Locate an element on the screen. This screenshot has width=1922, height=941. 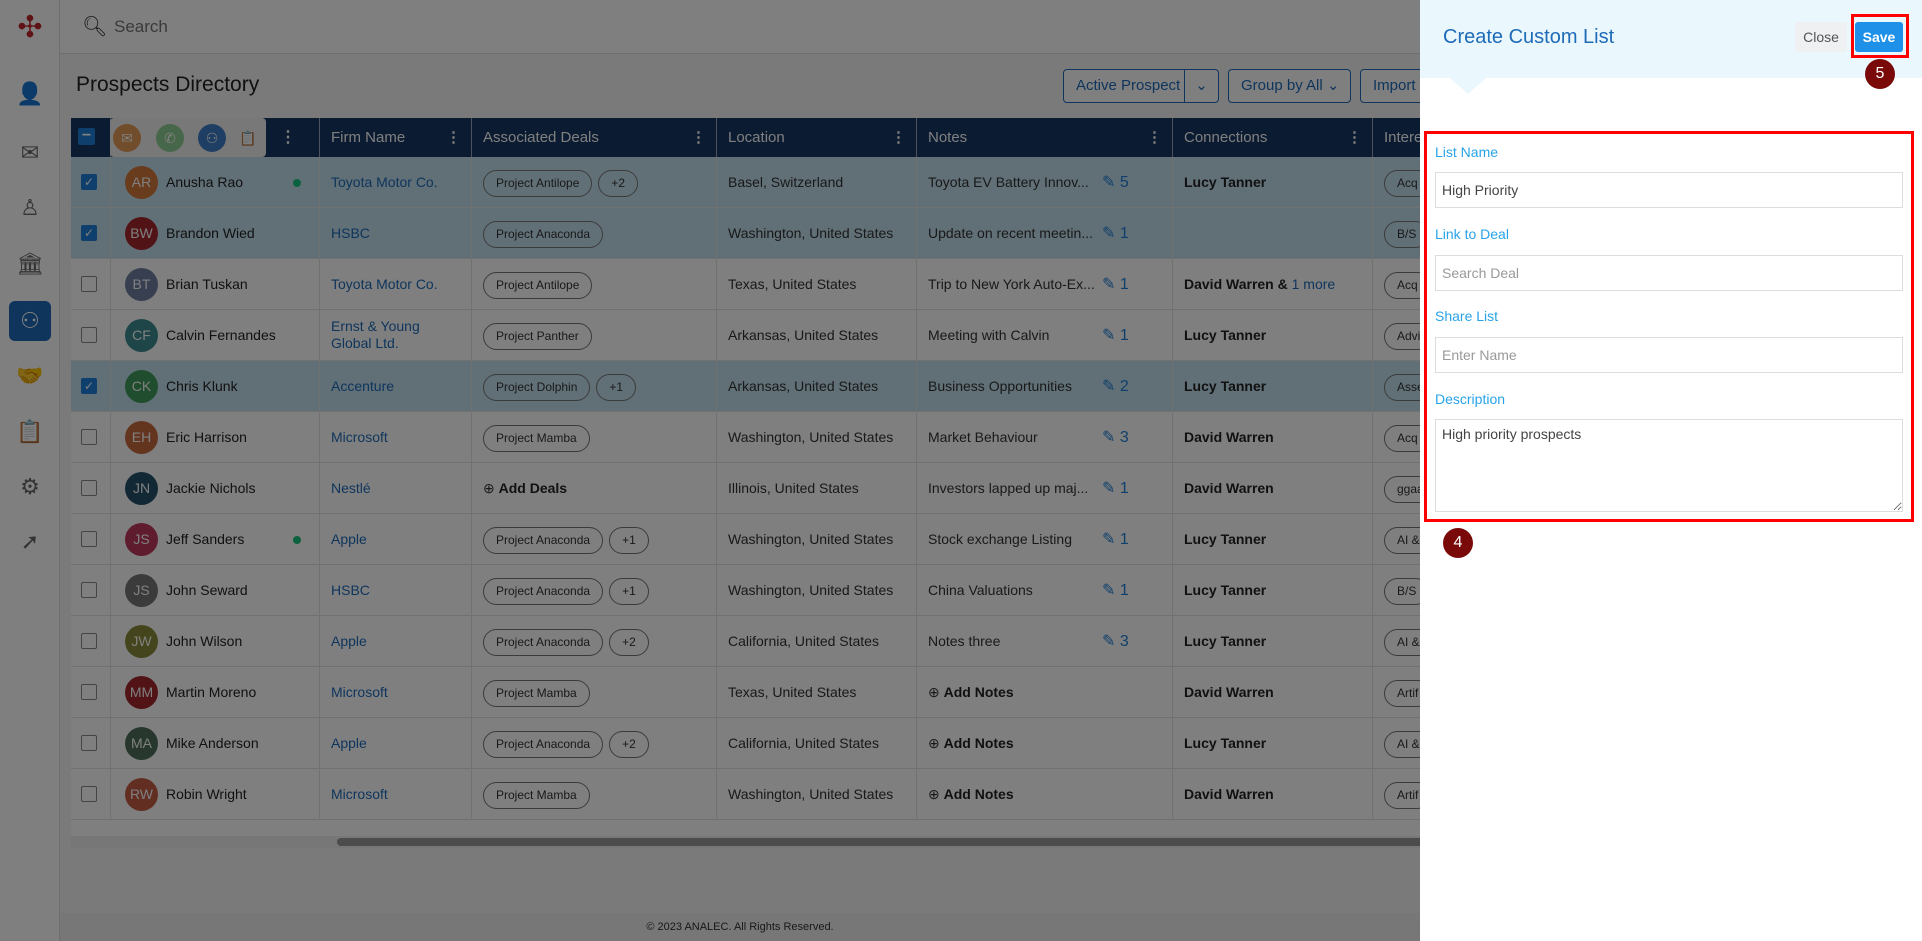
panel-pointer is located at coordinates (1468, 86).